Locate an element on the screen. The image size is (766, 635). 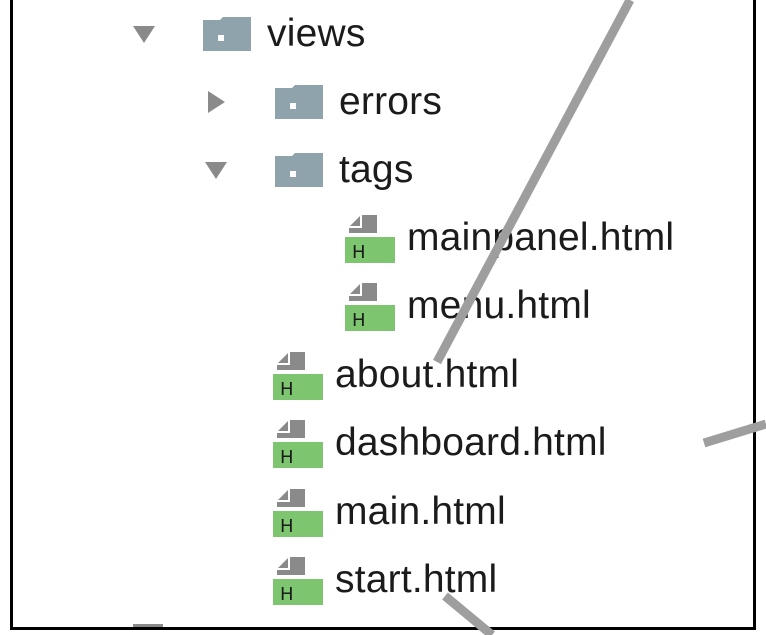
tree-file-dashboard: H dashboard.html is located at coordinates (439, 443).